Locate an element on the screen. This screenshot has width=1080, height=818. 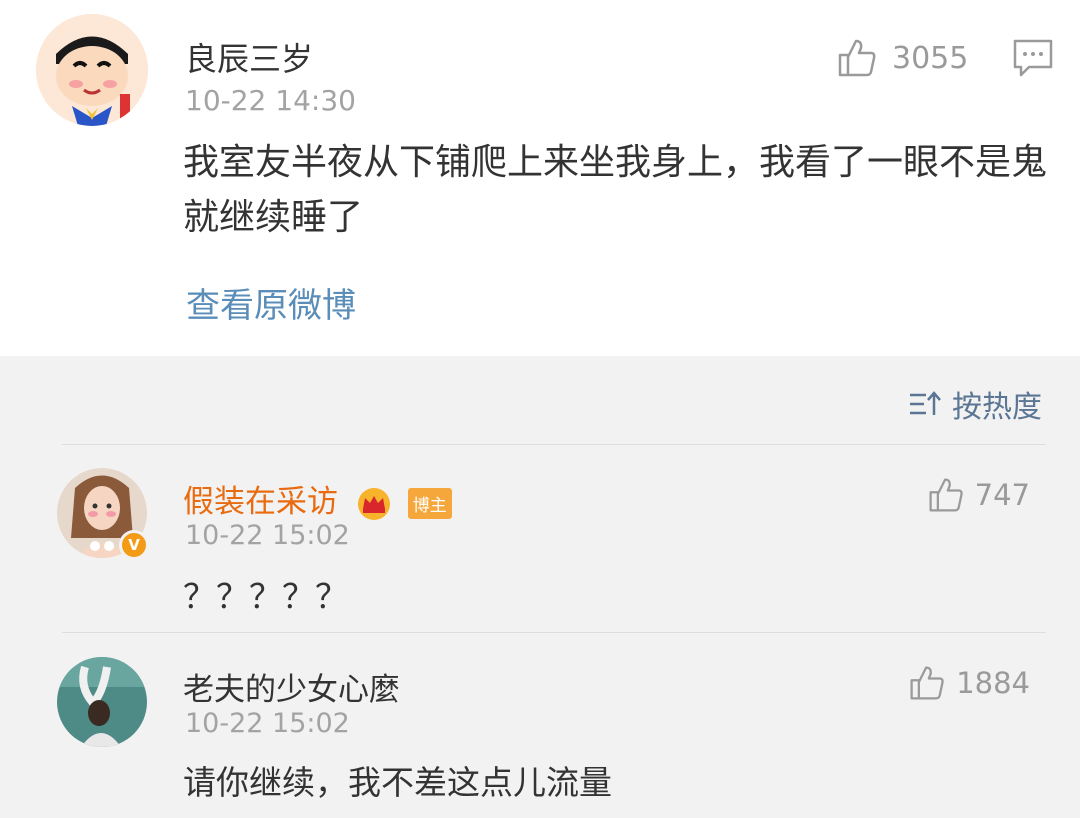
sort-icon is located at coordinates (925, 403).